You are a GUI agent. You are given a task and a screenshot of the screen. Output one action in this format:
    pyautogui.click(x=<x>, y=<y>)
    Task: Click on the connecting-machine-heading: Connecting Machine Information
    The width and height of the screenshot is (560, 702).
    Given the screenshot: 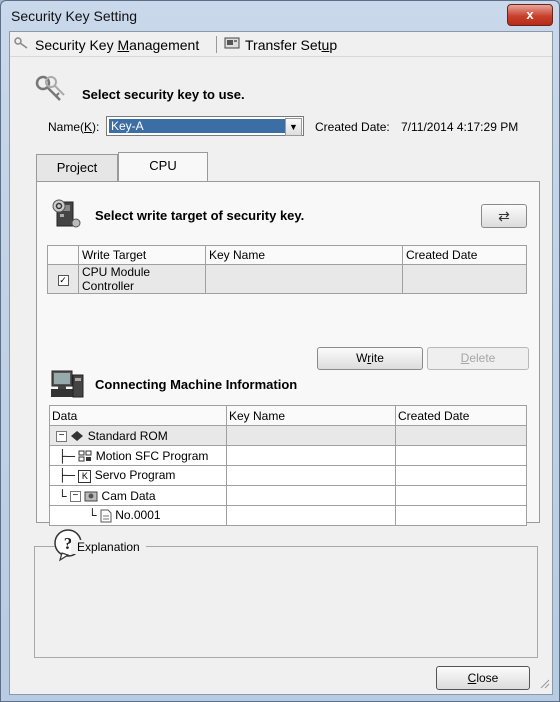 What is the action you would take?
    pyautogui.click(x=196, y=384)
    